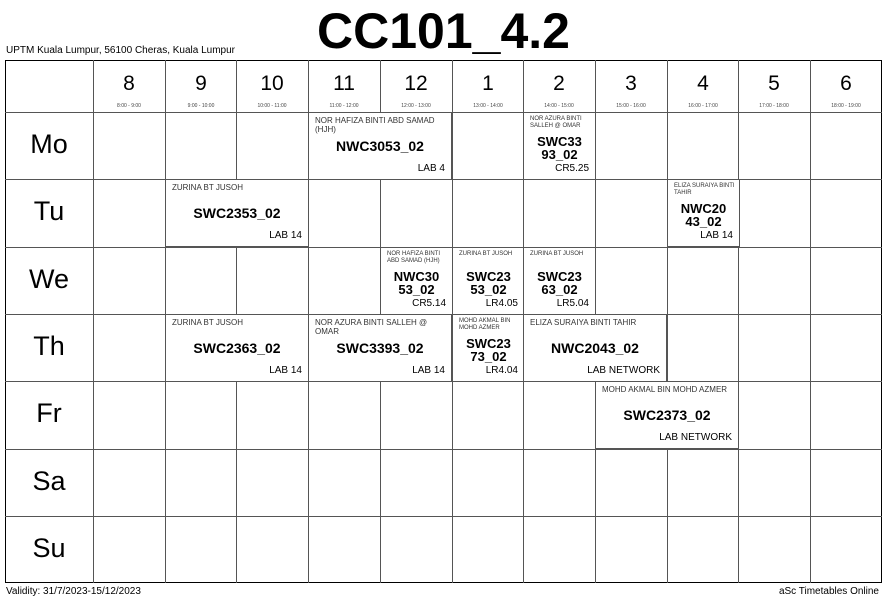  Describe the element at coordinates (828, 591) in the screenshot. I see `credit-text: aSc Timetables Online` at that location.